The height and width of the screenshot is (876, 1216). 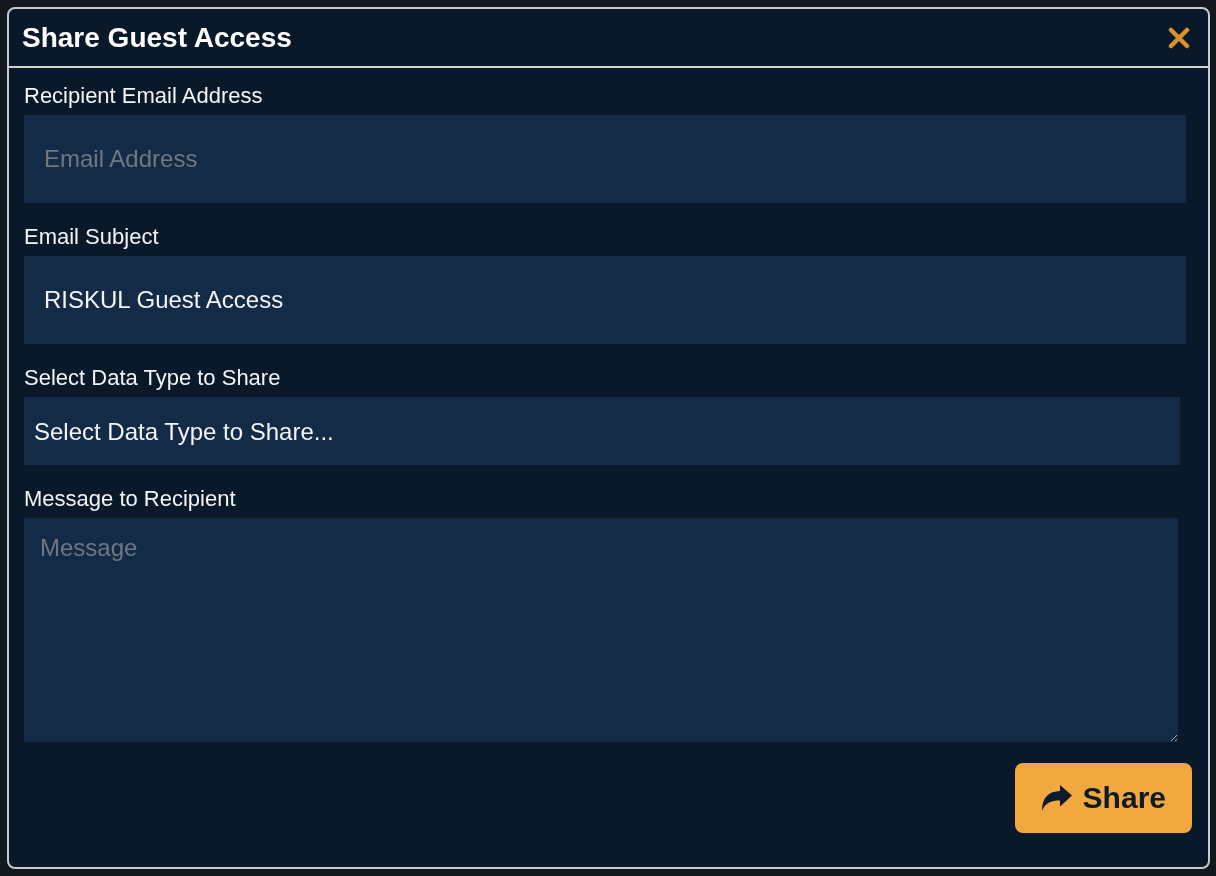 I want to click on close-icon, so click(x=1179, y=37).